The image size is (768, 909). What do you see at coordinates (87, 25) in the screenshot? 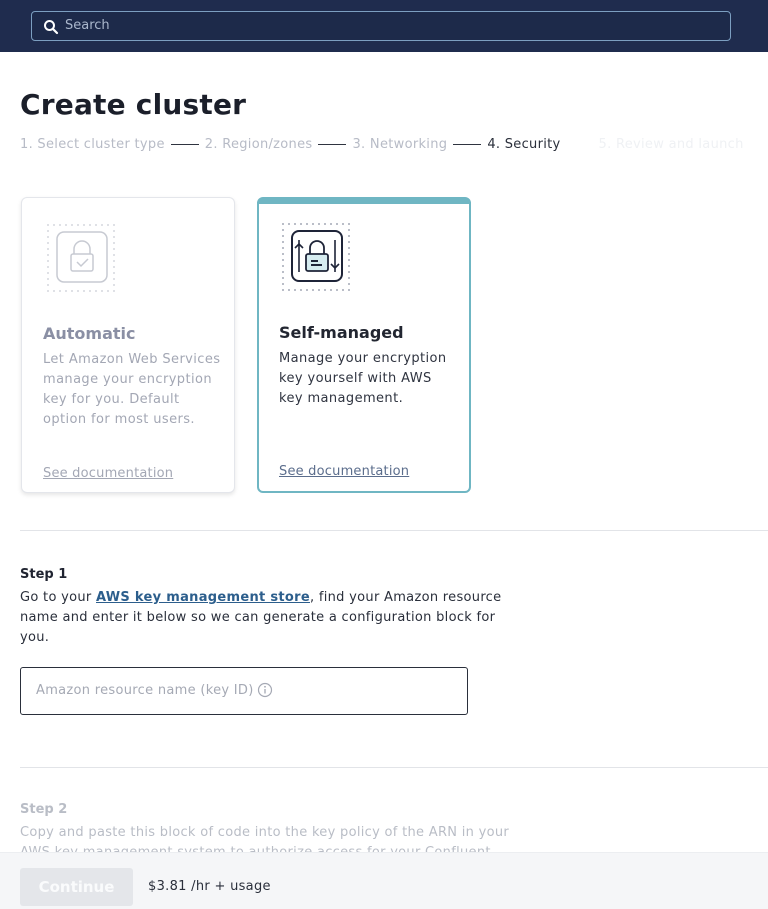
I see `search-placeholder: Search` at bounding box center [87, 25].